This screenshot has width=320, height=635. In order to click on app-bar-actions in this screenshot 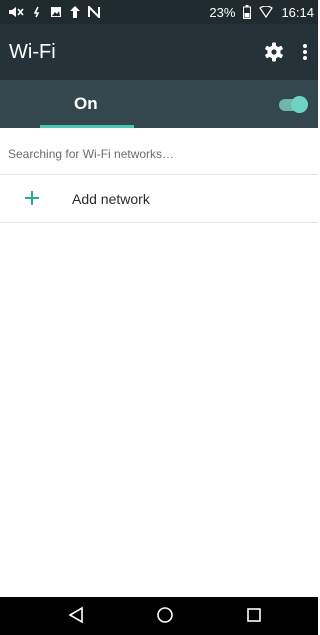, I will do `click(286, 52)`.